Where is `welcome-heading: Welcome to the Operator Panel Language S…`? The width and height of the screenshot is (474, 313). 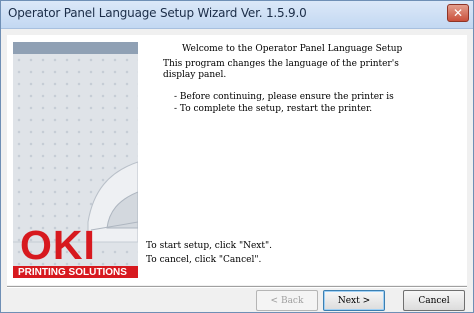 welcome-heading: Welcome to the Operator Panel Language S… is located at coordinates (292, 49).